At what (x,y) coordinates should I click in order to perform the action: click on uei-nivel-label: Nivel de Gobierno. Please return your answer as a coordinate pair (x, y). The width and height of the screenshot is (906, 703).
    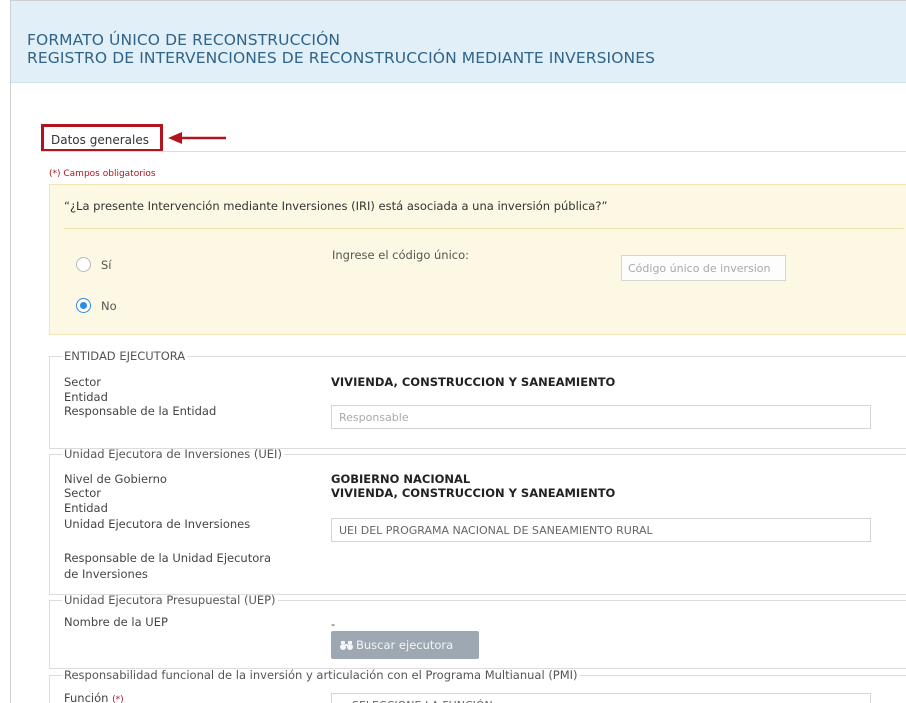
    Looking at the image, I should click on (115, 479).